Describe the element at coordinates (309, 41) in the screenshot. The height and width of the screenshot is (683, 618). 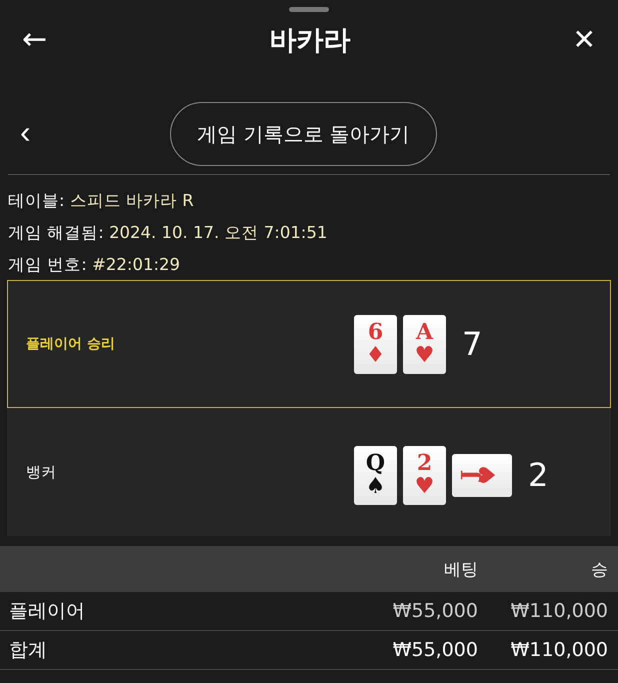
I see `window-title: 바카라` at that location.